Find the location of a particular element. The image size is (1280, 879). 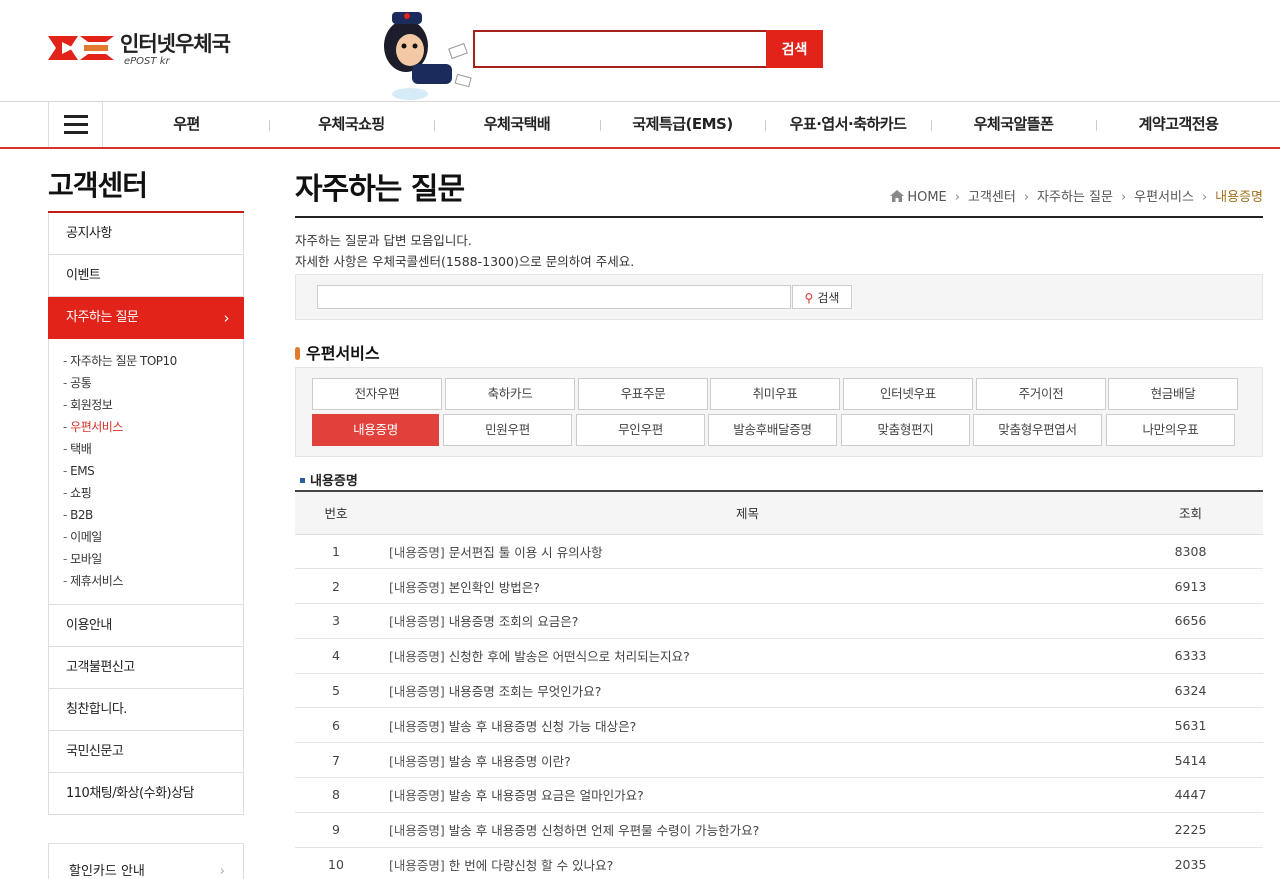

faq-search-input is located at coordinates (554, 297).